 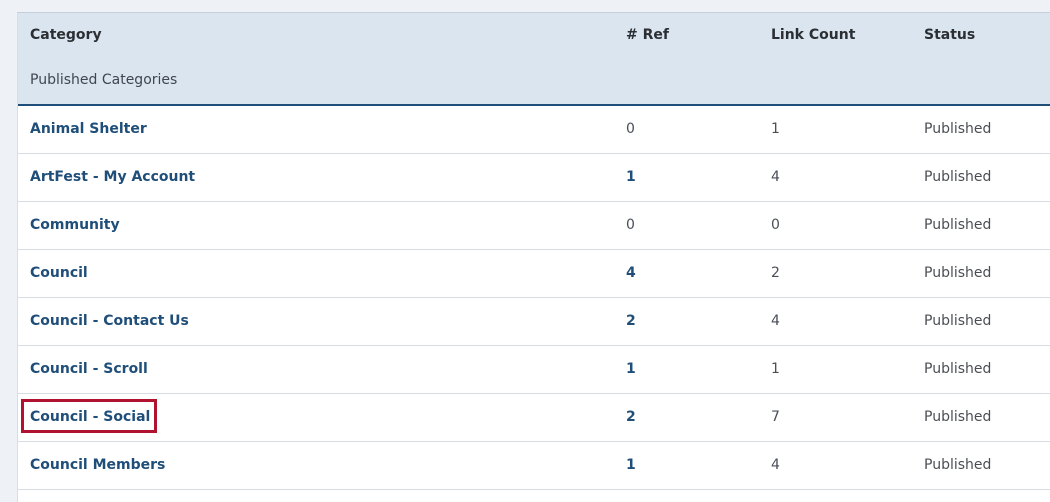 I want to click on category-link: Community, so click(x=75, y=225).